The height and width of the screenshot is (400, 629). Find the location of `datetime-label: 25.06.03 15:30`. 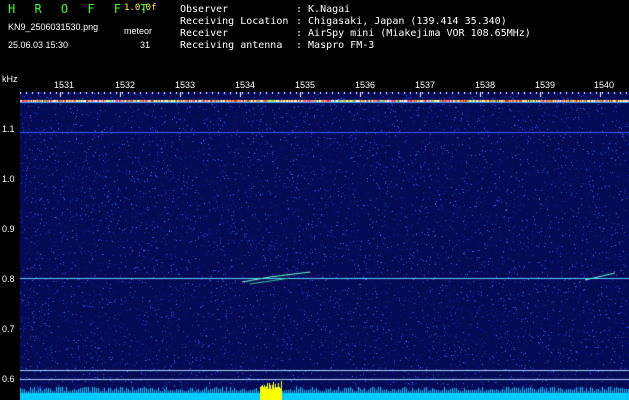

datetime-label: 25.06.03 15:30 is located at coordinates (38, 45).